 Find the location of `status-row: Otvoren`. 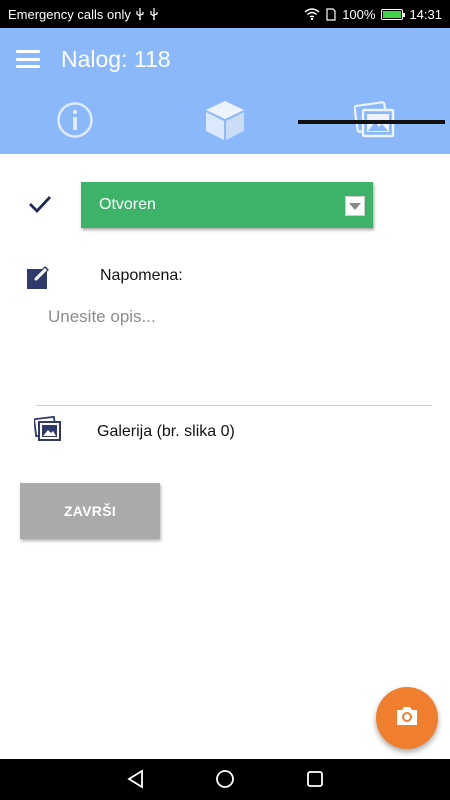

status-row: Otvoren is located at coordinates (225, 205).